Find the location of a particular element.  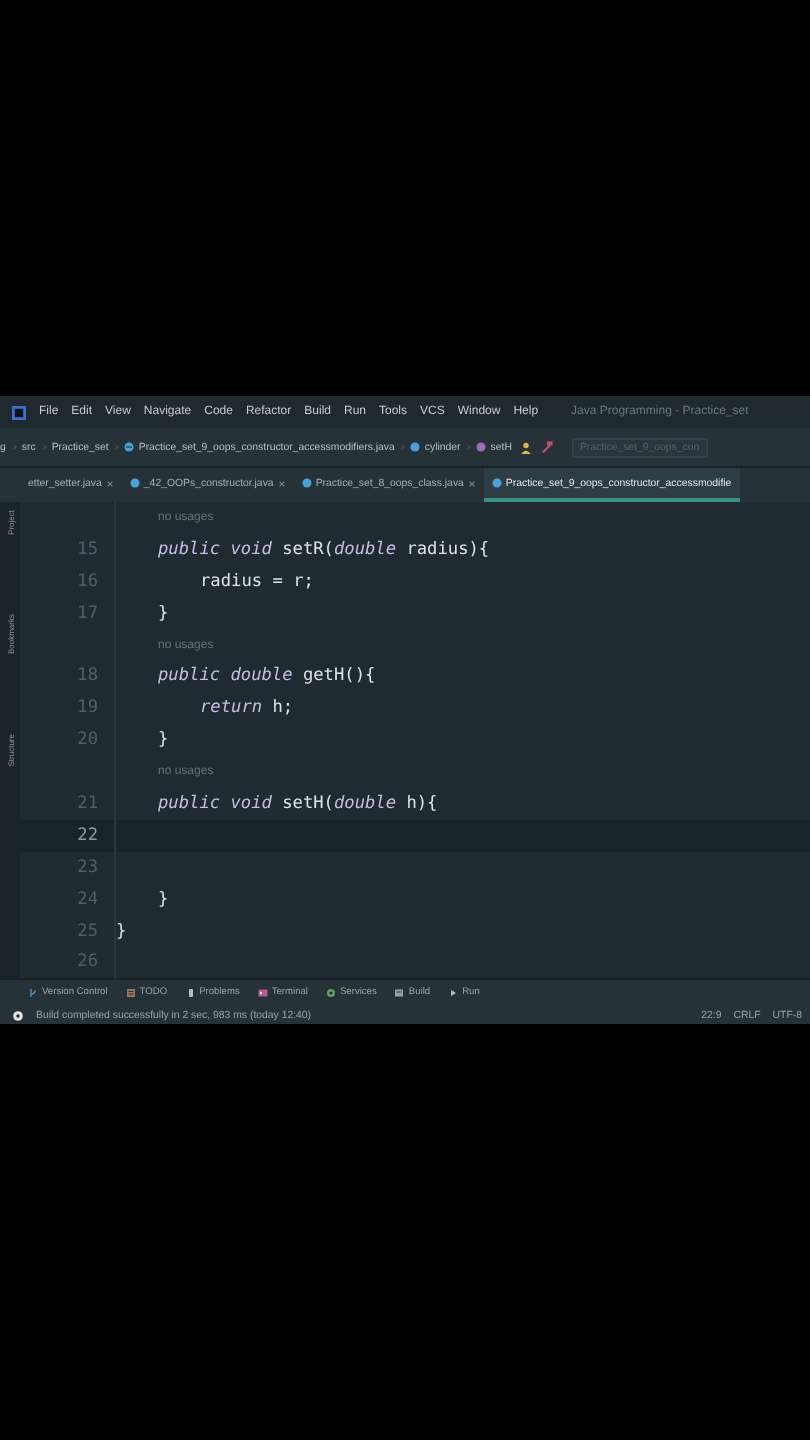

branch-icon is located at coordinates (33, 992).